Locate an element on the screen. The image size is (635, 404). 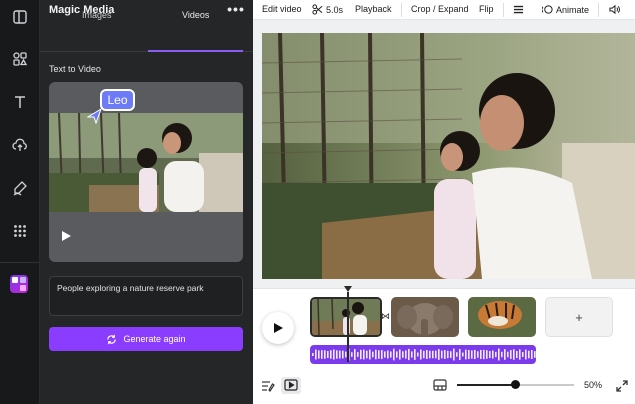
playback-button: Playback is located at coordinates (373, 9).